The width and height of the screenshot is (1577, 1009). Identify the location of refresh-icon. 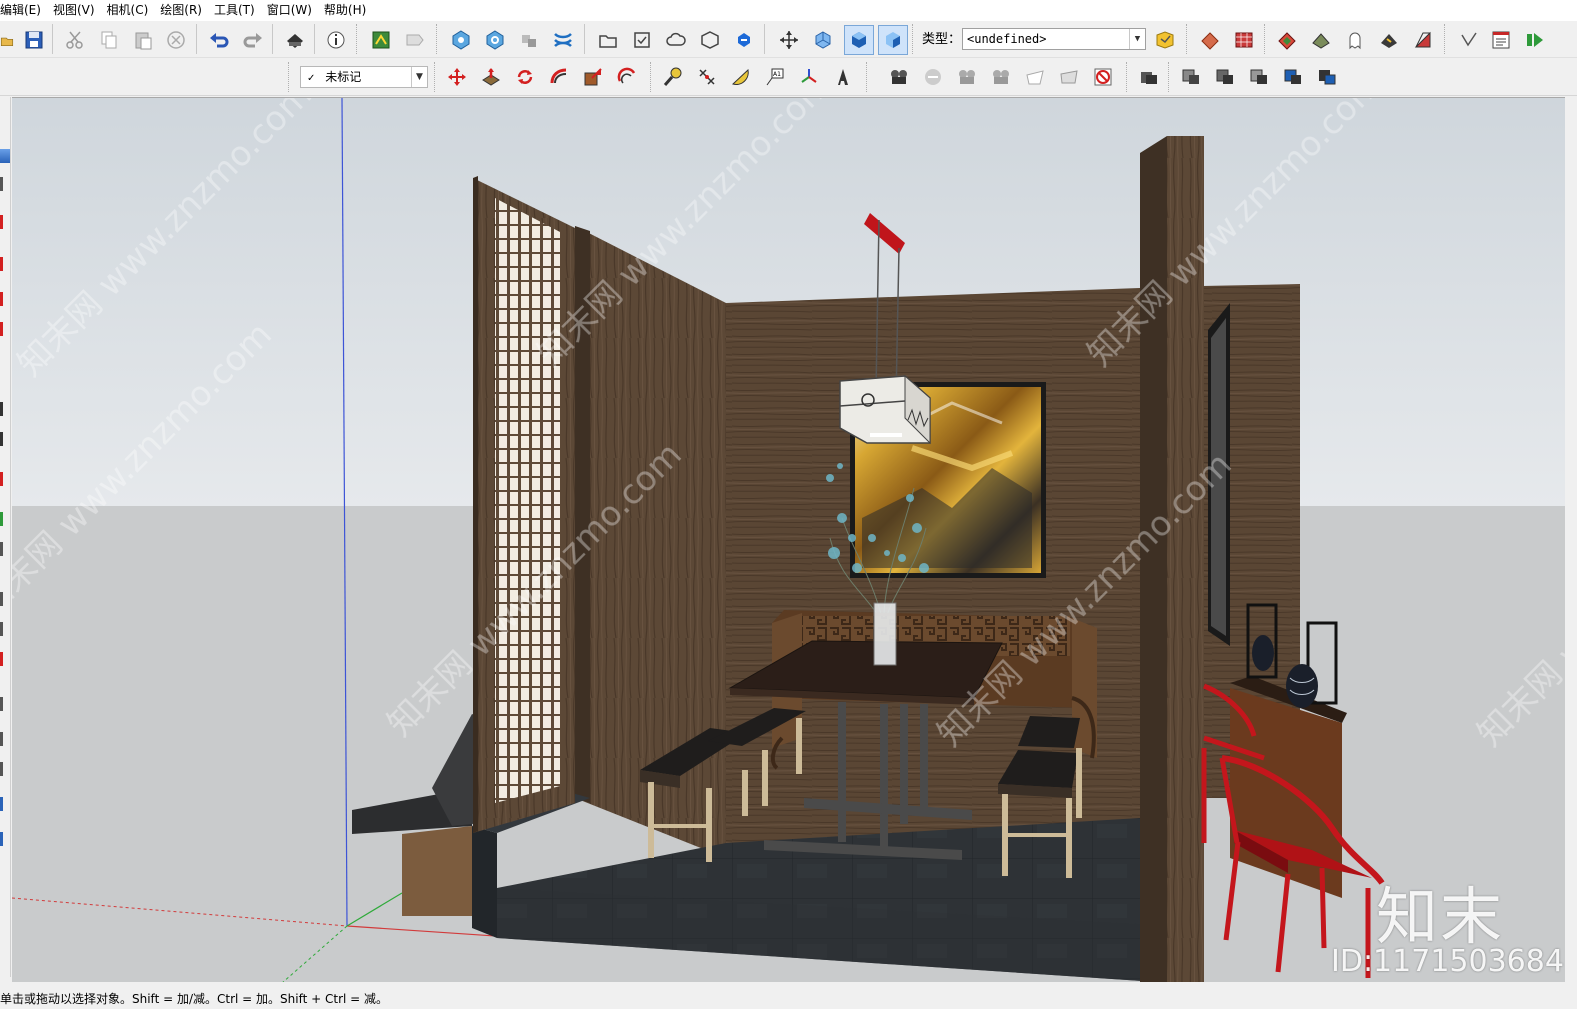
(744, 40).